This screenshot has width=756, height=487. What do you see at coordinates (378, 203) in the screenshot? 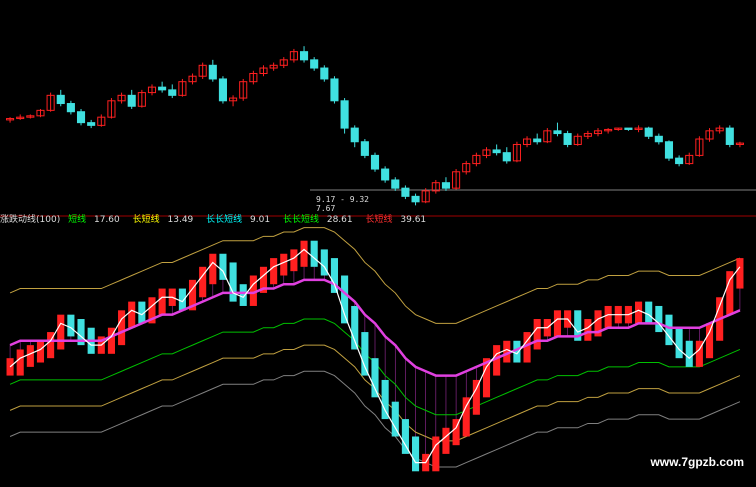
I see `grid-lines` at bounding box center [378, 203].